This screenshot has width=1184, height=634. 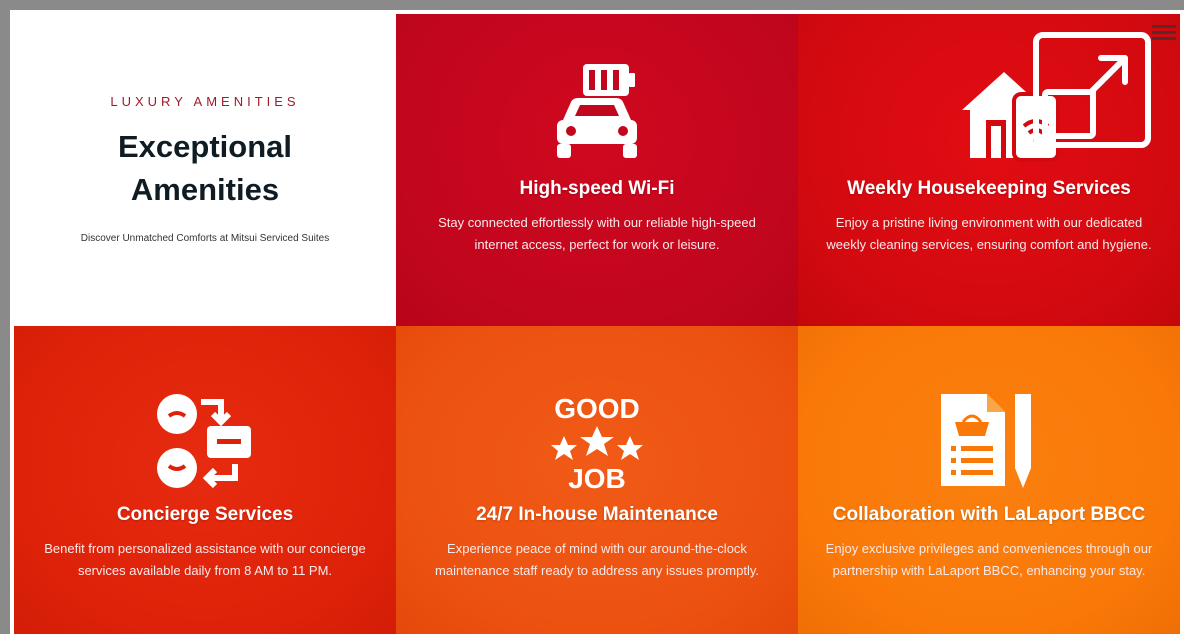 I want to click on job-label: JOB, so click(x=597, y=477).